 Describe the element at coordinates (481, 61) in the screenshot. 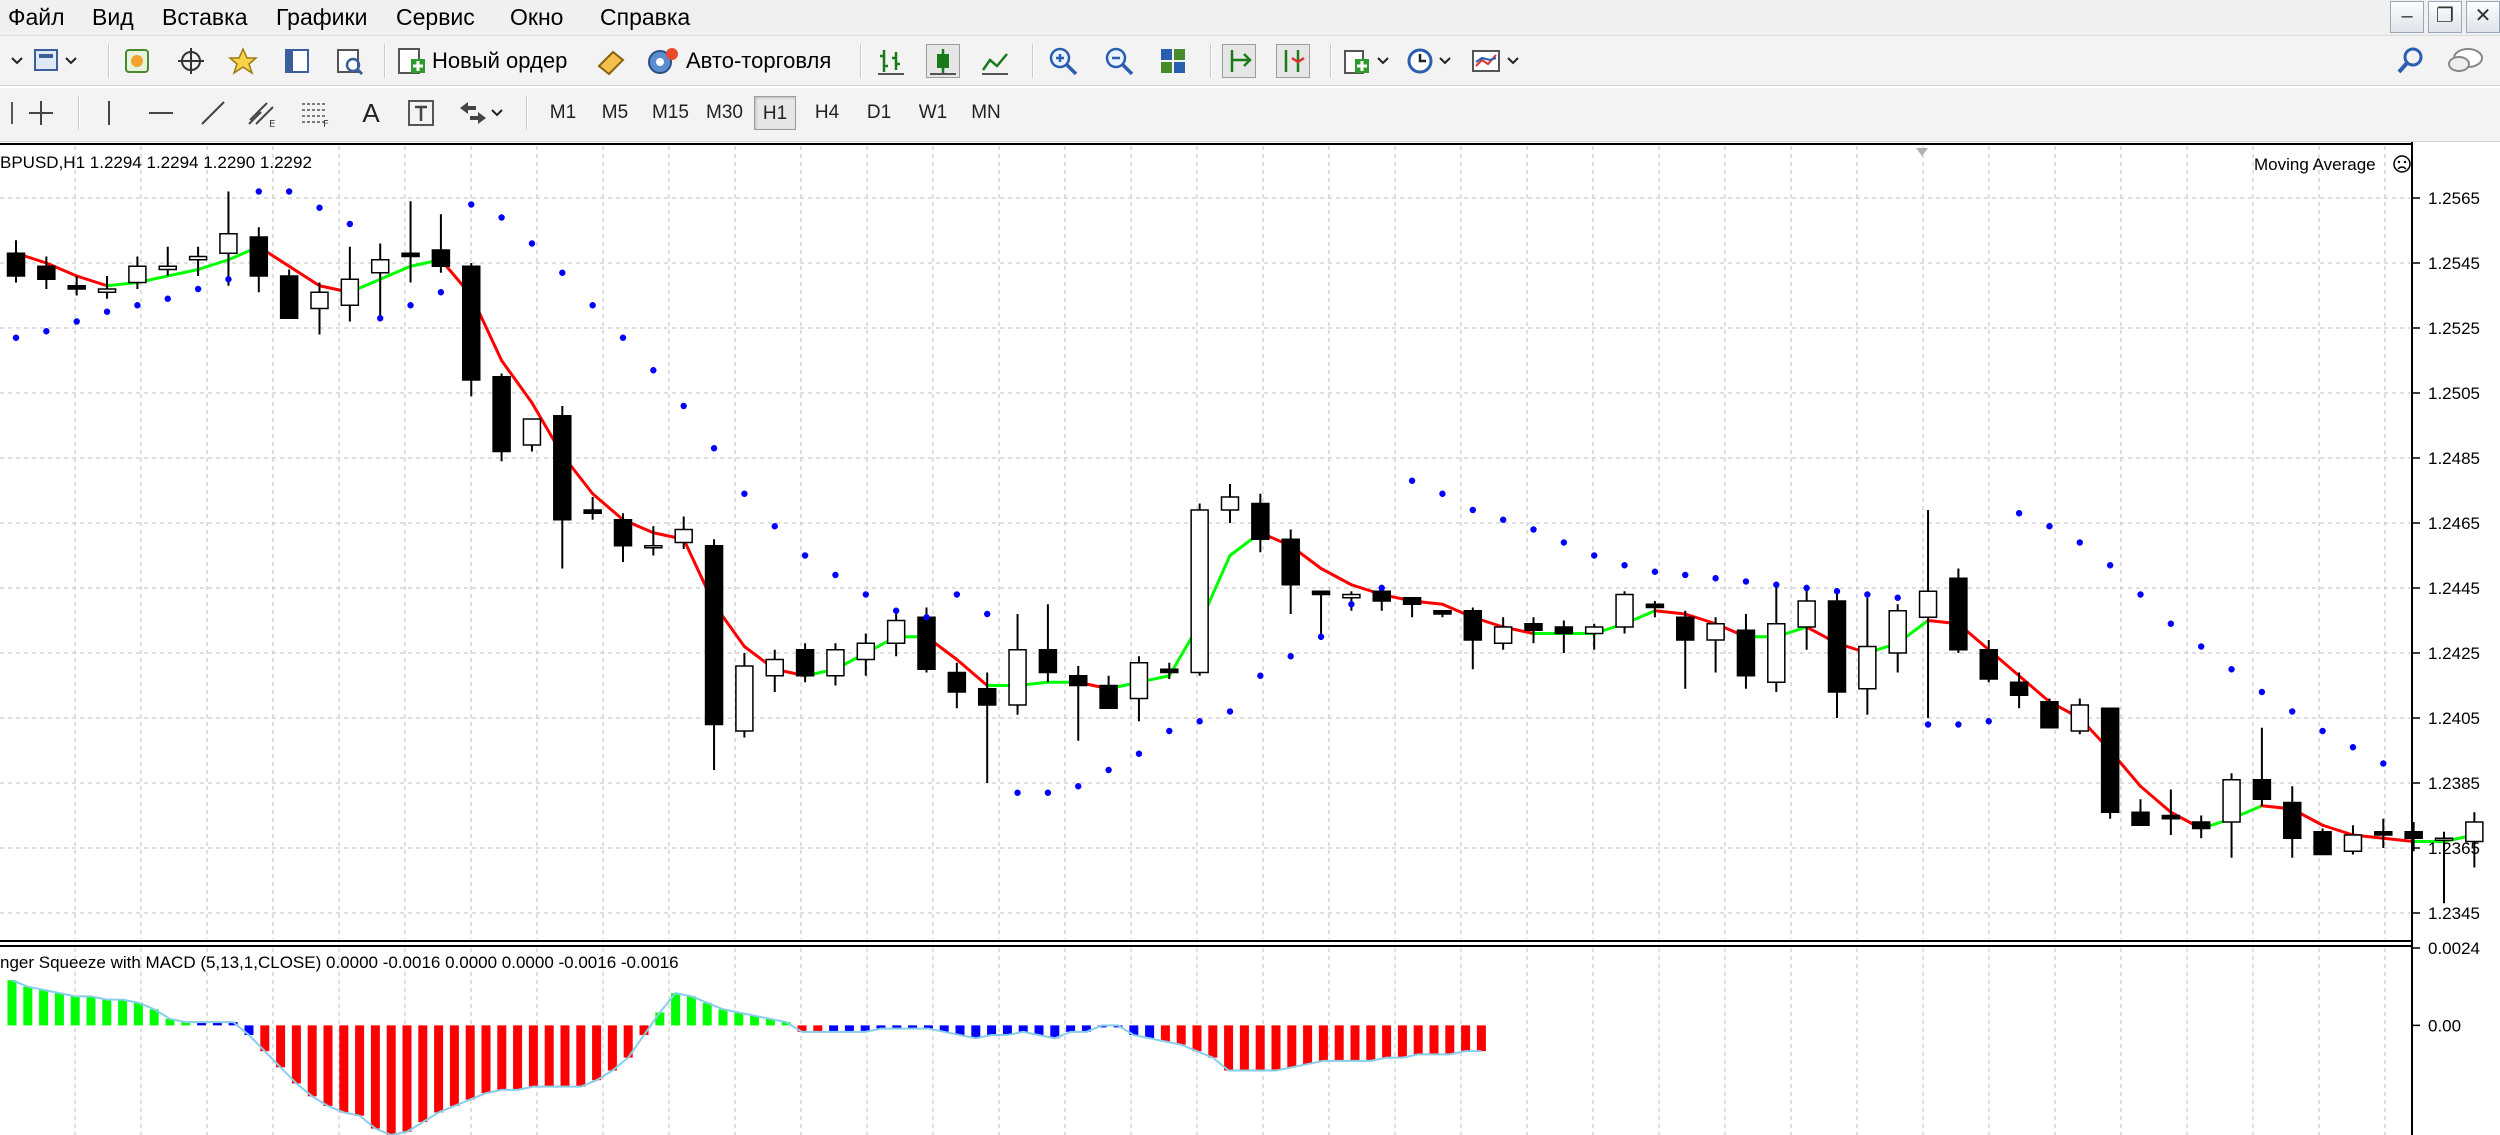

I see `new-order-button: Новый ордер` at that location.